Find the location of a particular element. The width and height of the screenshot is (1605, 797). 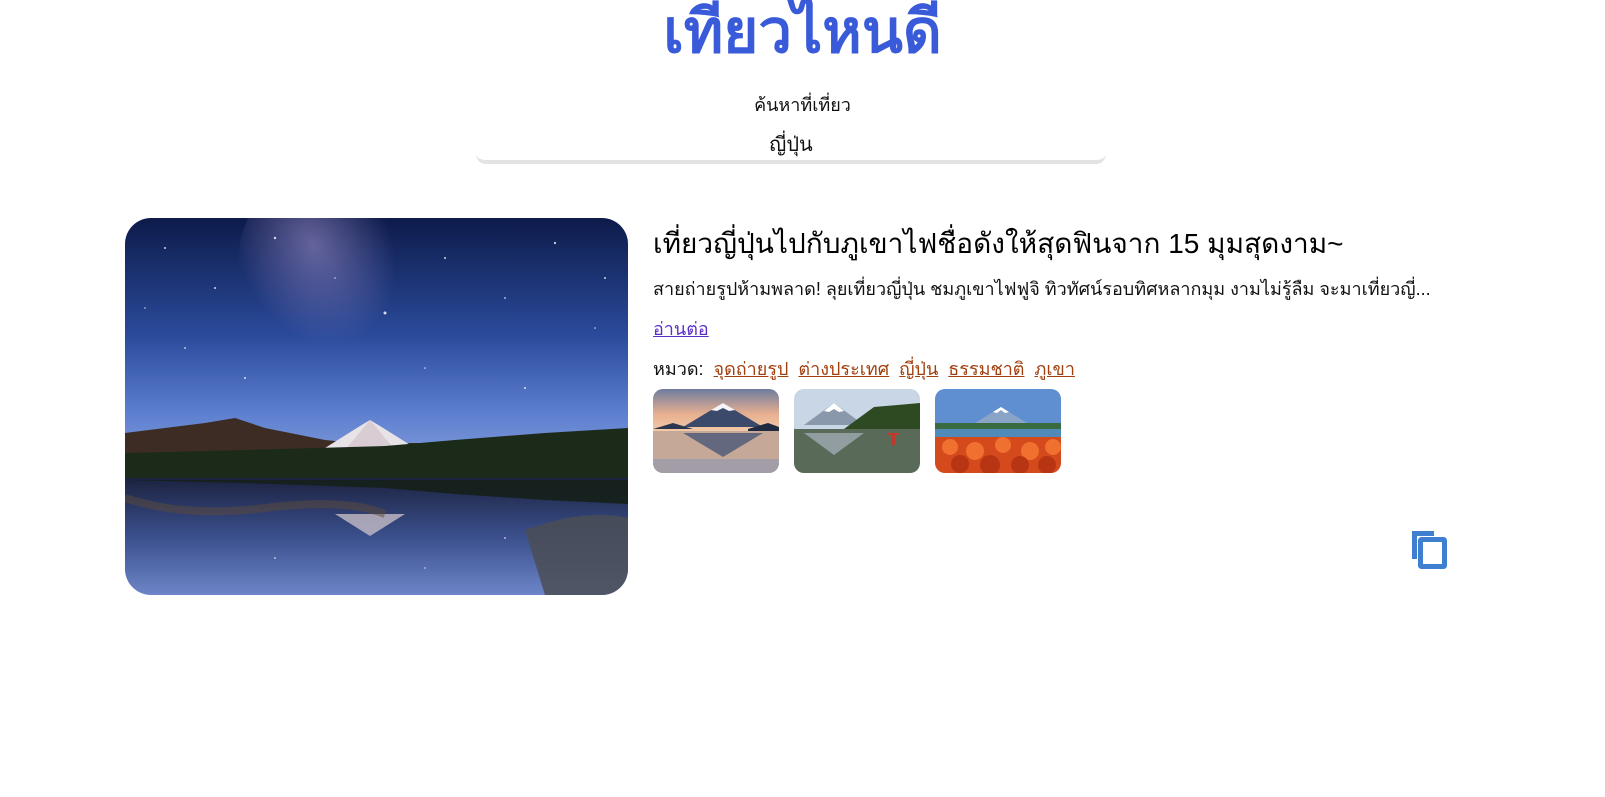

category-label: หมวด: is located at coordinates (678, 369).